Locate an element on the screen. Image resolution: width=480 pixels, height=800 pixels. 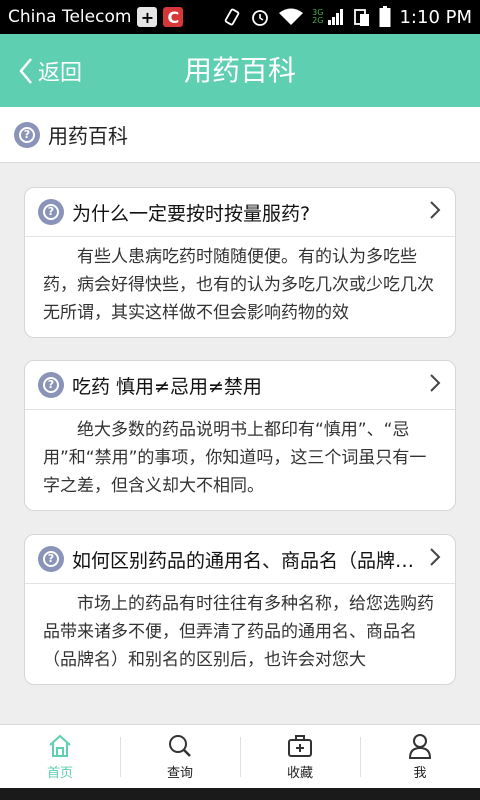
network-2g-label: 2G is located at coordinates (318, 20).